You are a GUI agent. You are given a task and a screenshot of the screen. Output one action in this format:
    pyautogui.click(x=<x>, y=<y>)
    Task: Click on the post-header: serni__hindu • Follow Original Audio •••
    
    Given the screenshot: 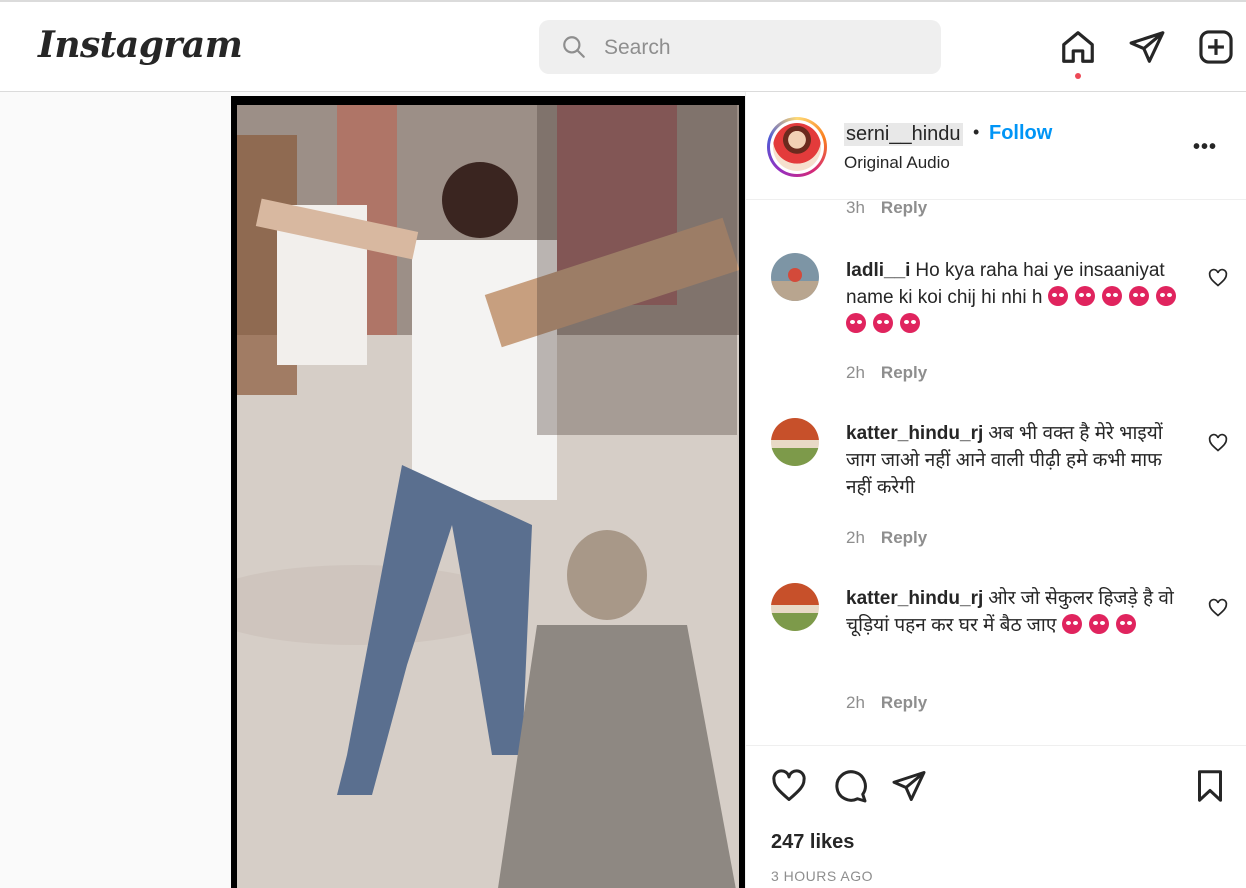 What is the action you would take?
    pyautogui.click(x=996, y=146)
    